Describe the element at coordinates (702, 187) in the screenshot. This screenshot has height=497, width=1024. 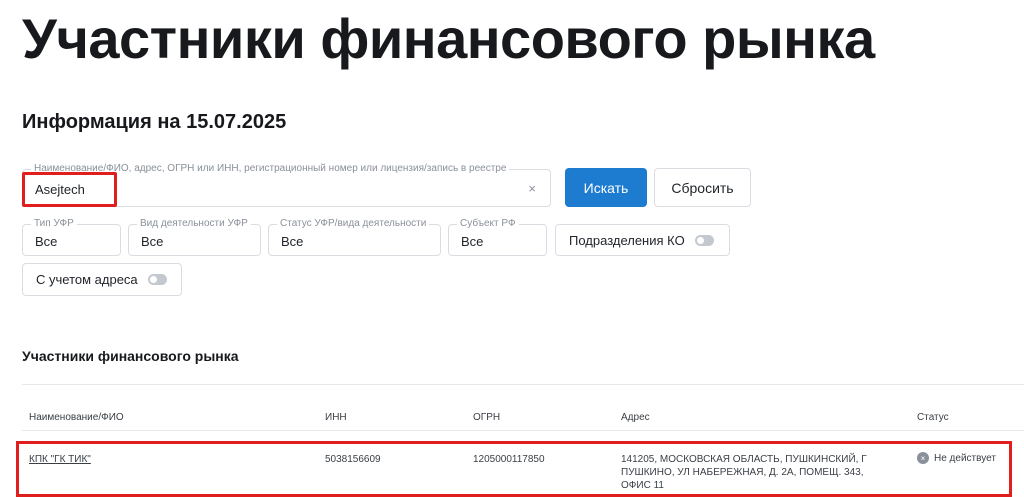
I see `reset-button: Сбросить` at that location.